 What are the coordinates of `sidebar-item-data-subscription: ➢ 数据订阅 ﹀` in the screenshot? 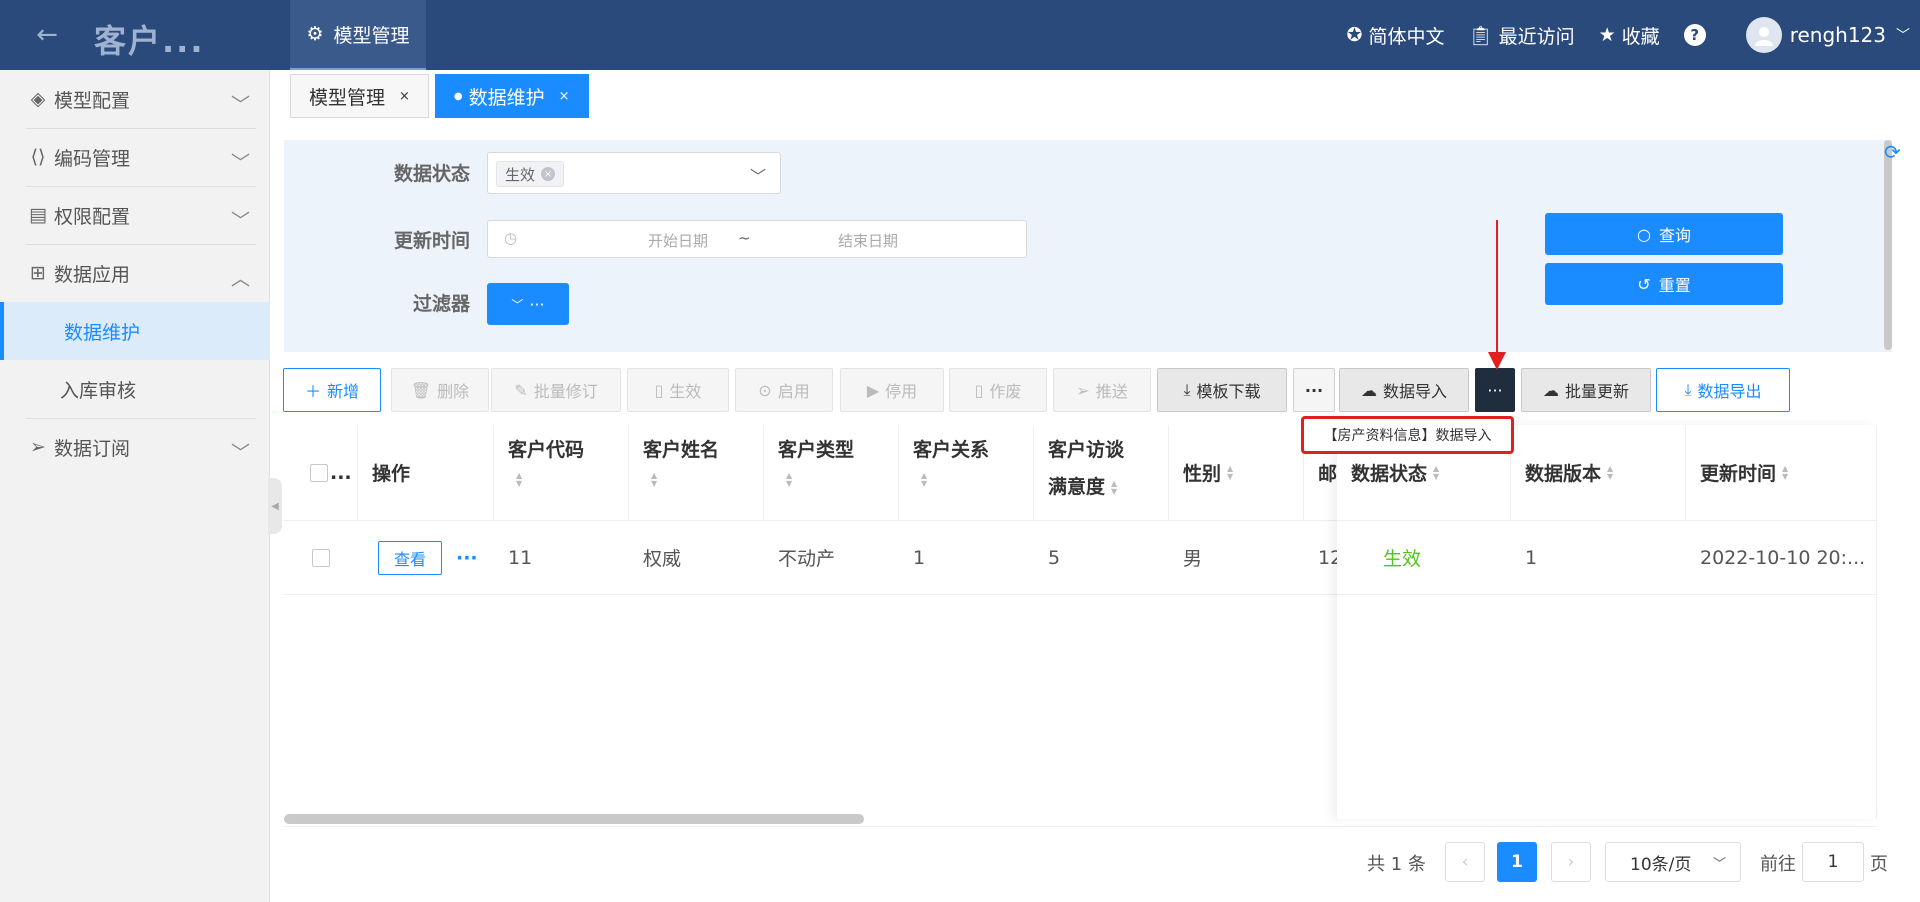 It's located at (135, 447).